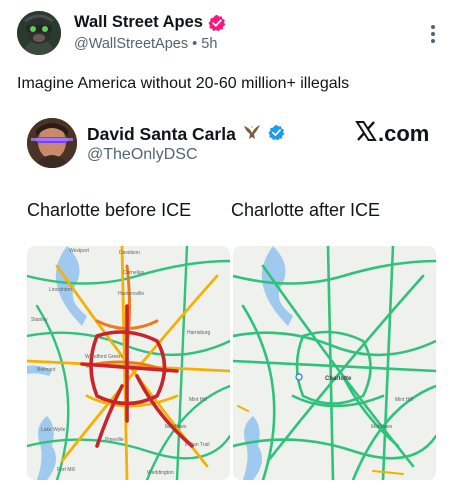  I want to click on embedded-author-handle: @TheOnlyDSC, so click(142, 154).